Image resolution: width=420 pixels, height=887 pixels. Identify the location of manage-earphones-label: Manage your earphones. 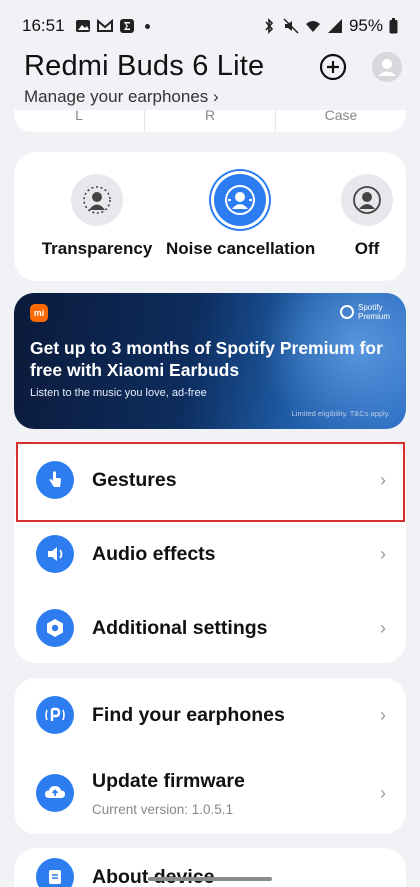
(116, 96).